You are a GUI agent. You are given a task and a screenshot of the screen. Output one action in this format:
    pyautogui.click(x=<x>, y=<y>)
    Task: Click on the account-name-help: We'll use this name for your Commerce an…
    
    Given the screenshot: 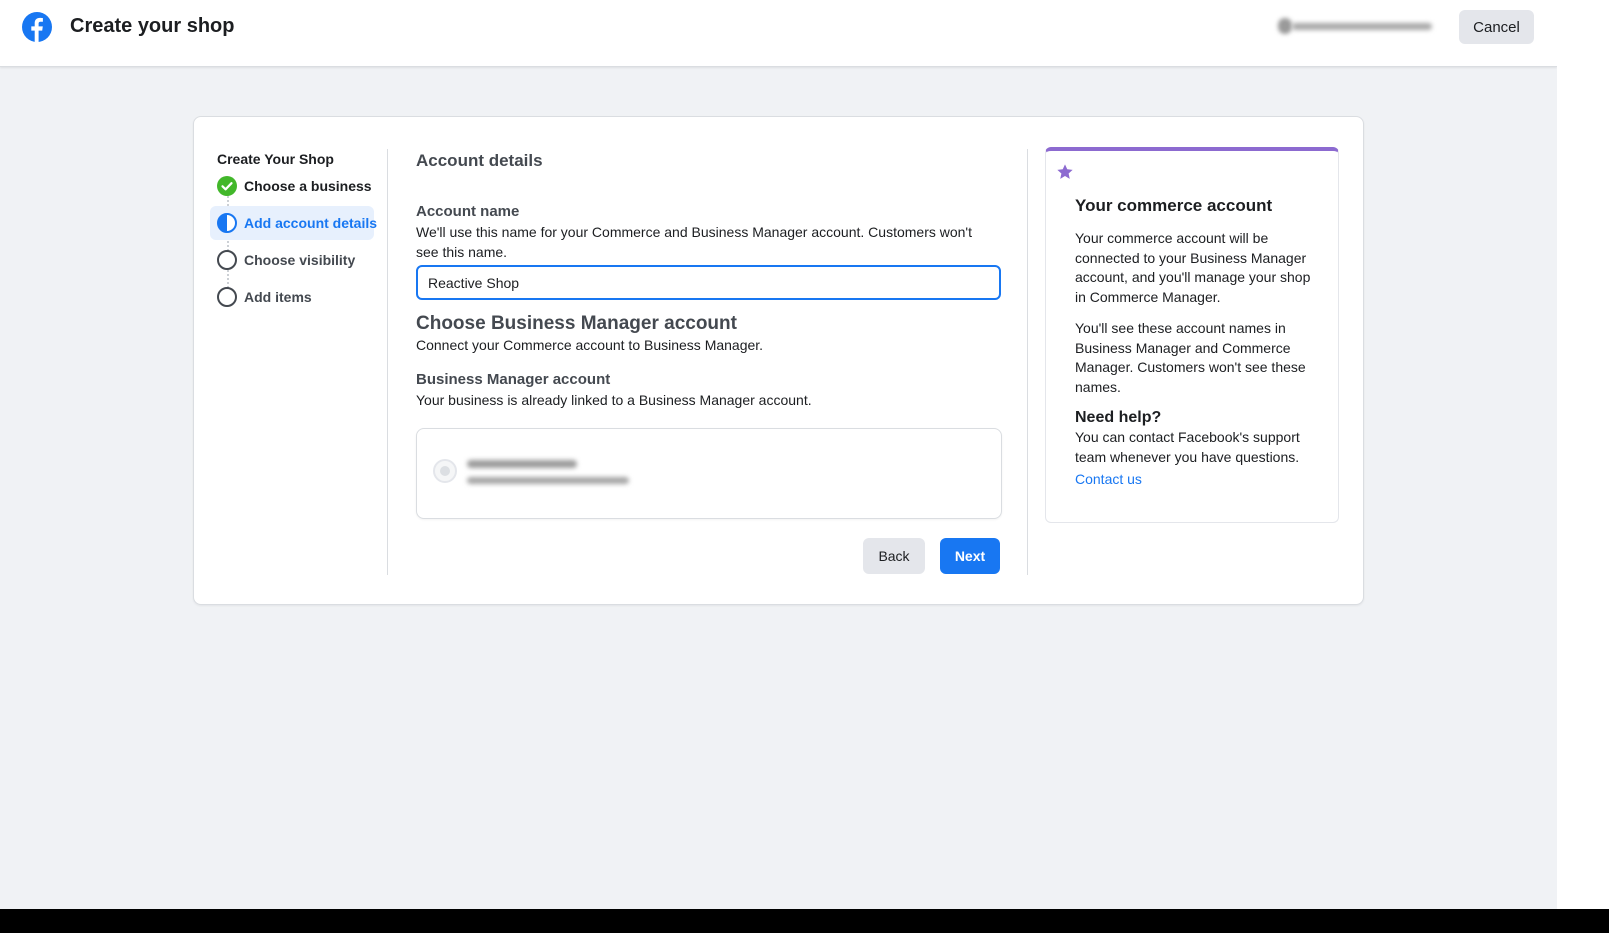 What is the action you would take?
    pyautogui.click(x=694, y=242)
    